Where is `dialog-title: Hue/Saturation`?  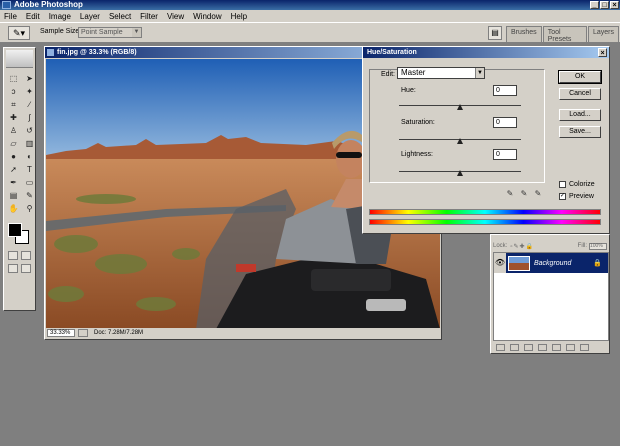 dialog-title: Hue/Saturation is located at coordinates (392, 52).